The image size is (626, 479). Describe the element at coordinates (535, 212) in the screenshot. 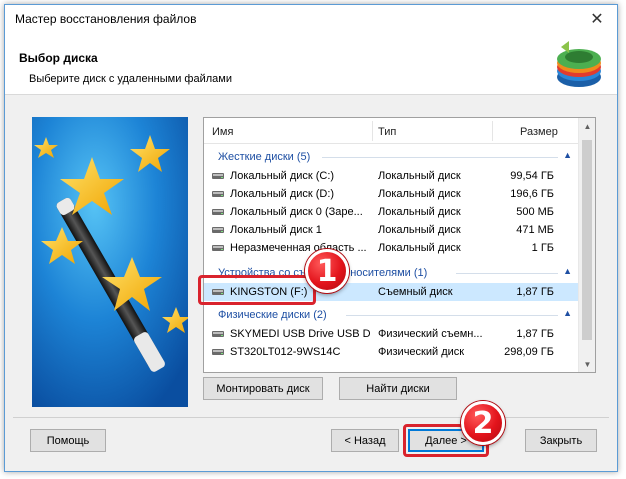

I see `disk-size: 500 МБ` at that location.